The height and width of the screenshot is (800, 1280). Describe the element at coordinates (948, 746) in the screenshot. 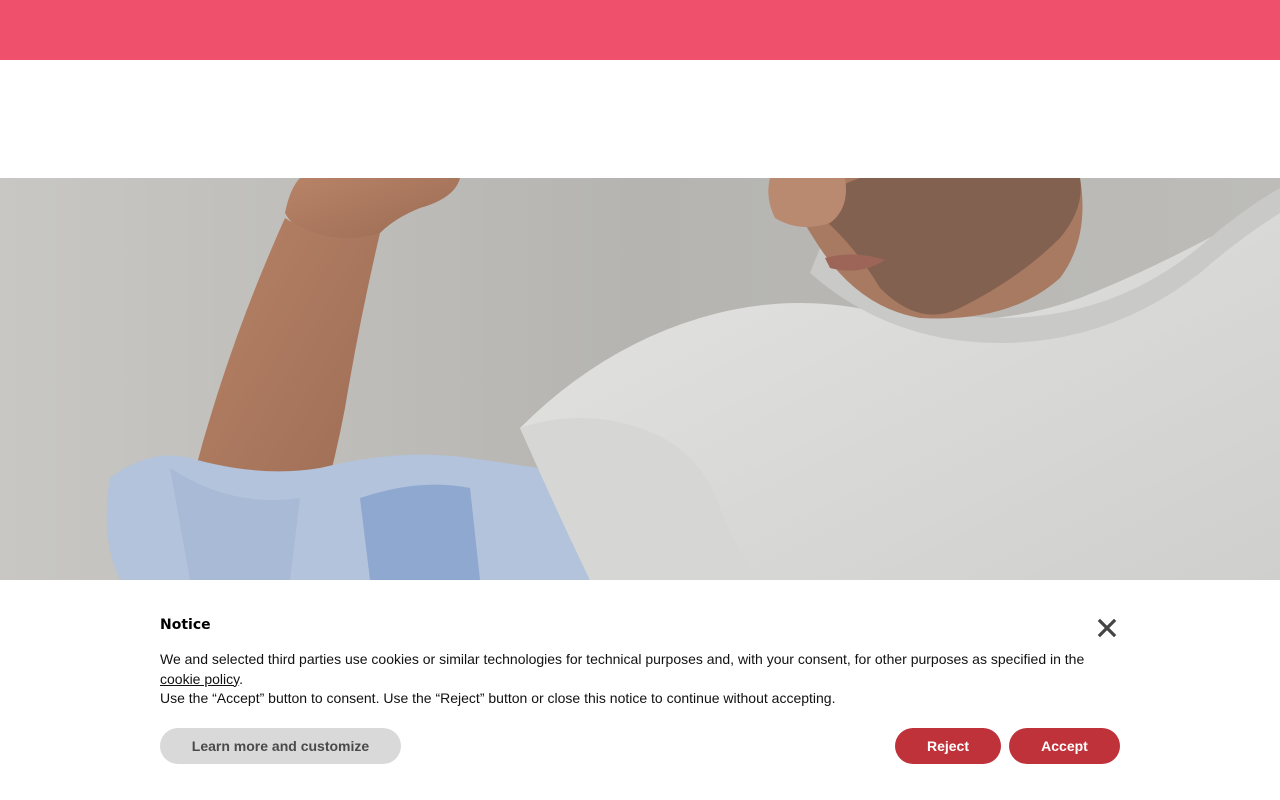

I see `reject-button: Reject` at that location.